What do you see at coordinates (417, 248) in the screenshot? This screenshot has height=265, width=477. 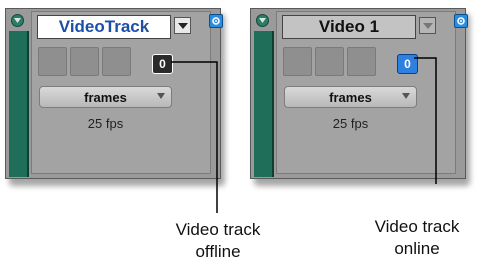 I see `callout-online-line2: online` at bounding box center [417, 248].